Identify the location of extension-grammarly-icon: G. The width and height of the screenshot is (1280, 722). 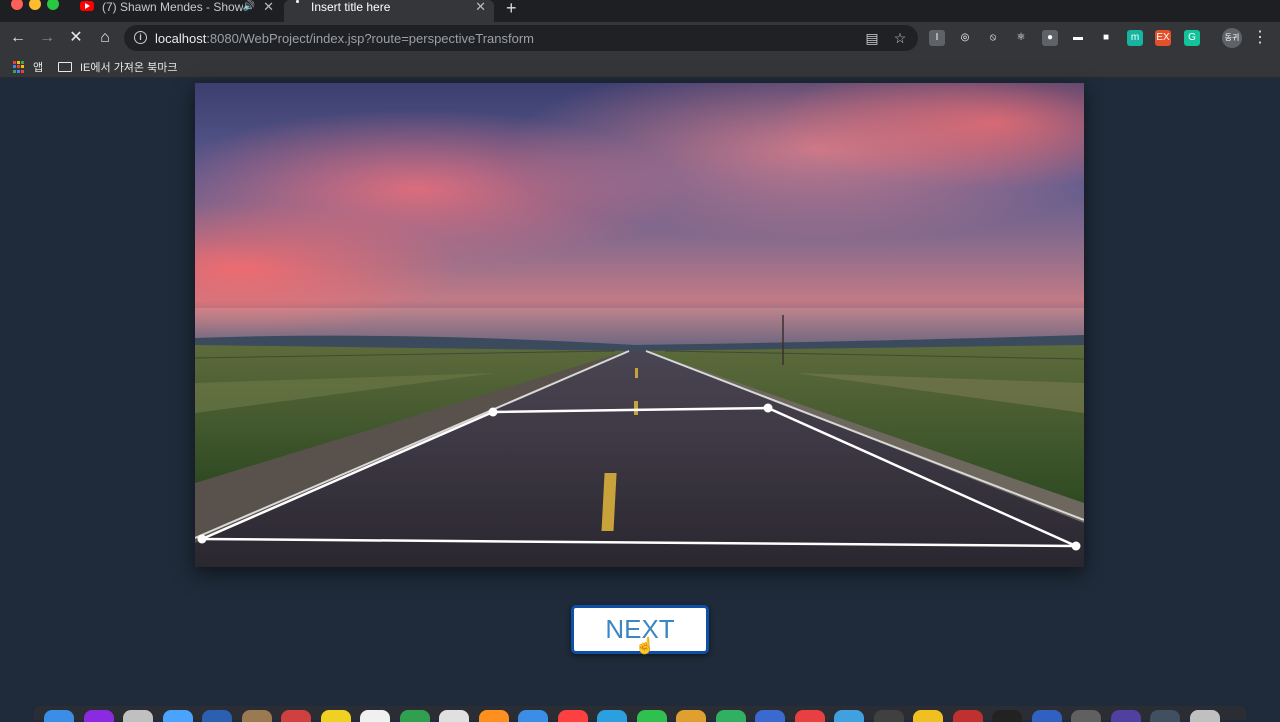
(1192, 38).